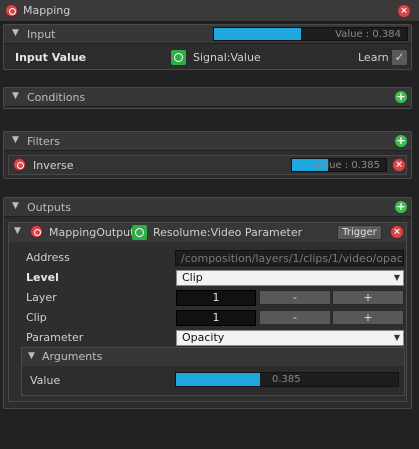 Image resolution: width=419 pixels, height=449 pixels. Describe the element at coordinates (42, 277) in the screenshot. I see `level-label: Level` at that location.